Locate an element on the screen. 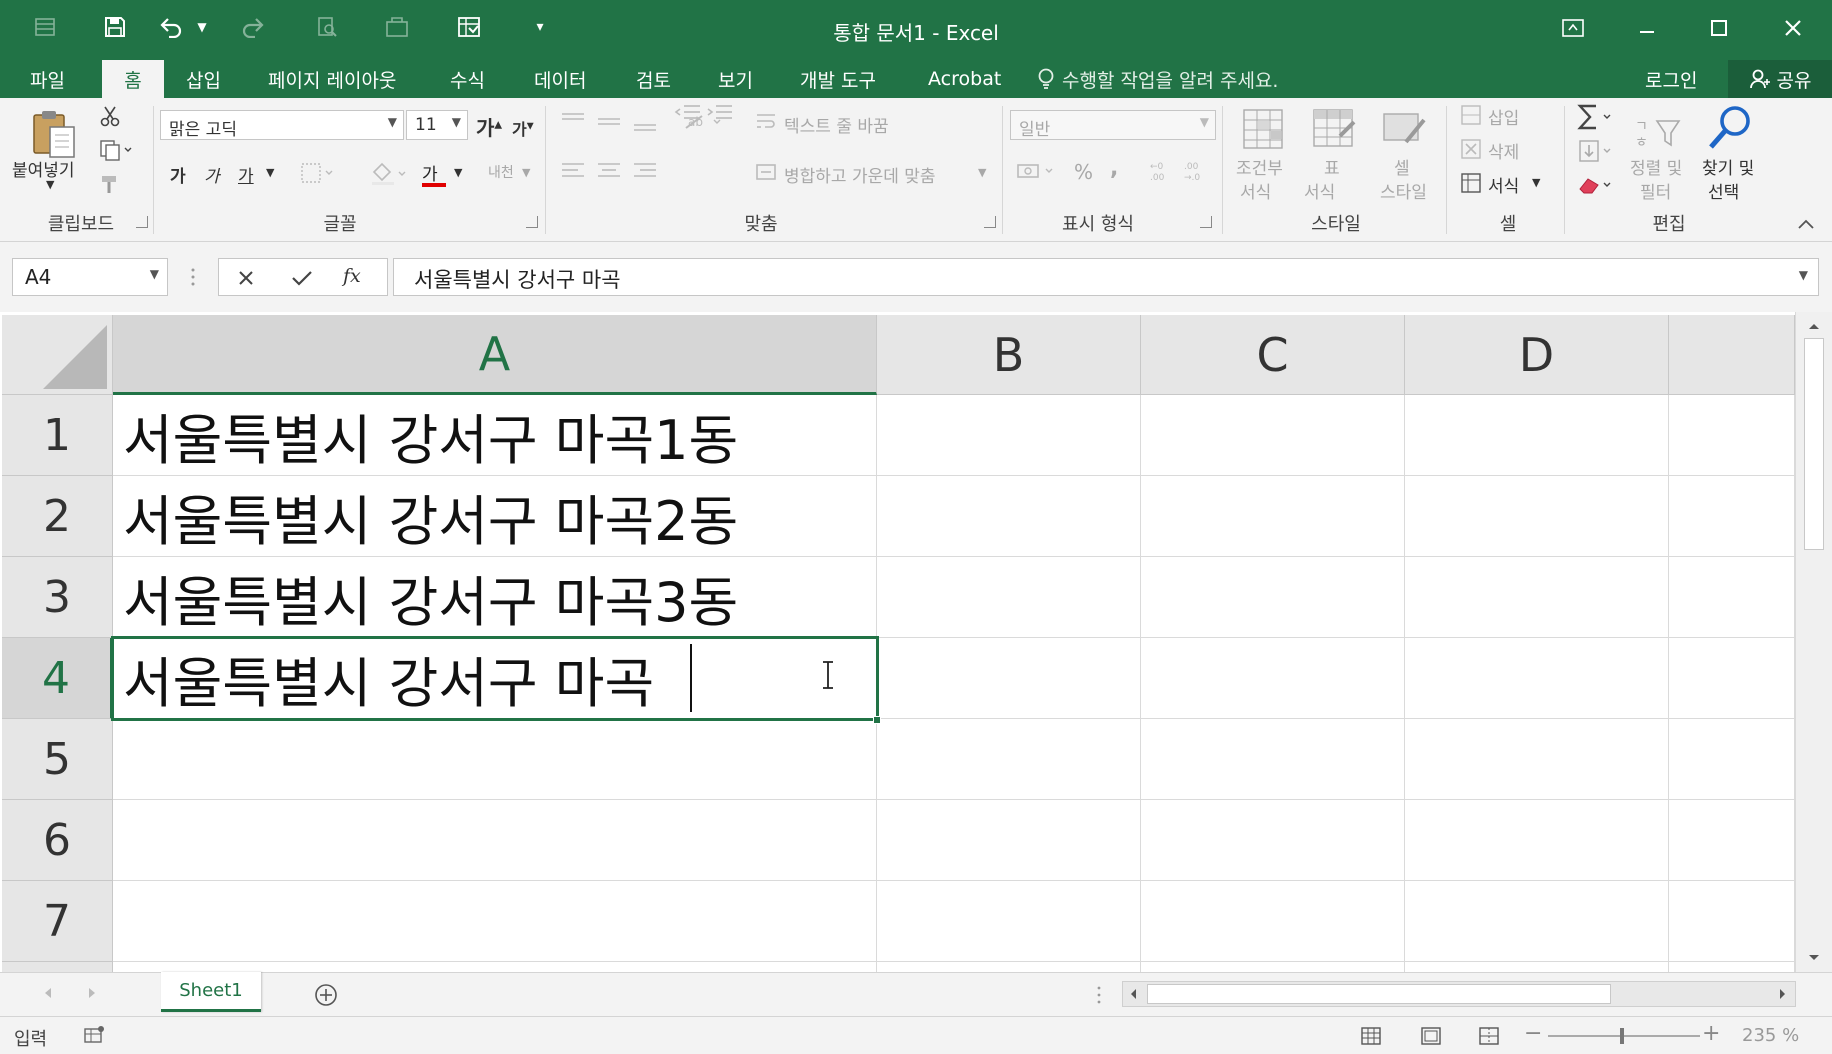 The width and height of the screenshot is (1832, 1054). cell-a2: 서울특별시 강서구 마곡2동 is located at coordinates (495, 516).